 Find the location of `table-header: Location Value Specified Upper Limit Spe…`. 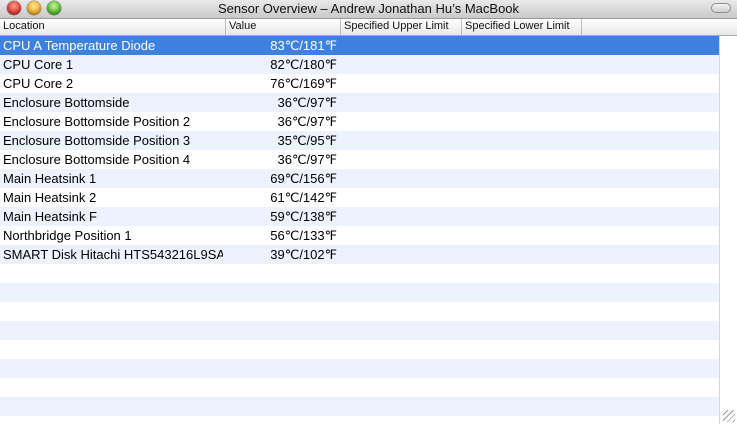

table-header: Location Value Specified Upper Limit Spe… is located at coordinates (368, 27).